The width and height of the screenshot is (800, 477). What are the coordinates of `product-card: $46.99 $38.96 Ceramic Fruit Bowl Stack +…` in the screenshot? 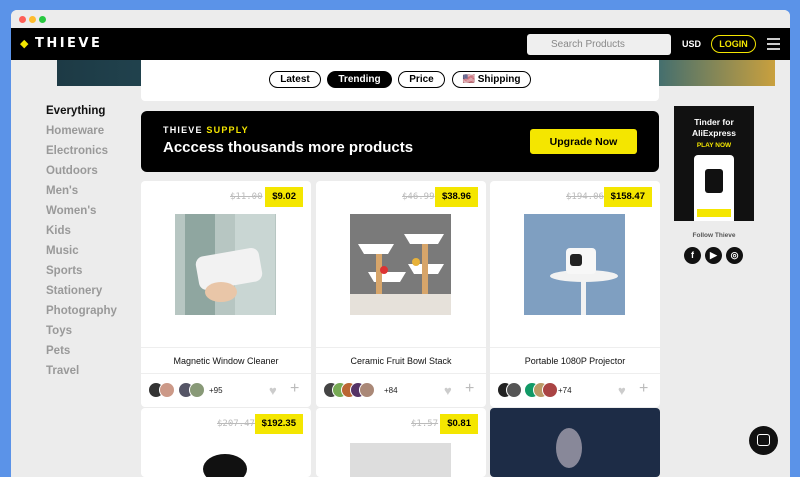 It's located at (401, 294).